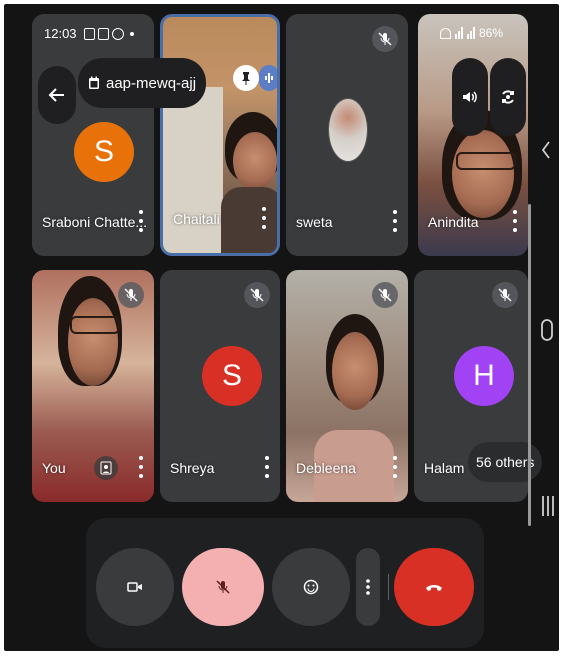 The height and width of the screenshot is (657, 568). Describe the element at coordinates (445, 33) in the screenshot. I see `wifi-icon` at that location.